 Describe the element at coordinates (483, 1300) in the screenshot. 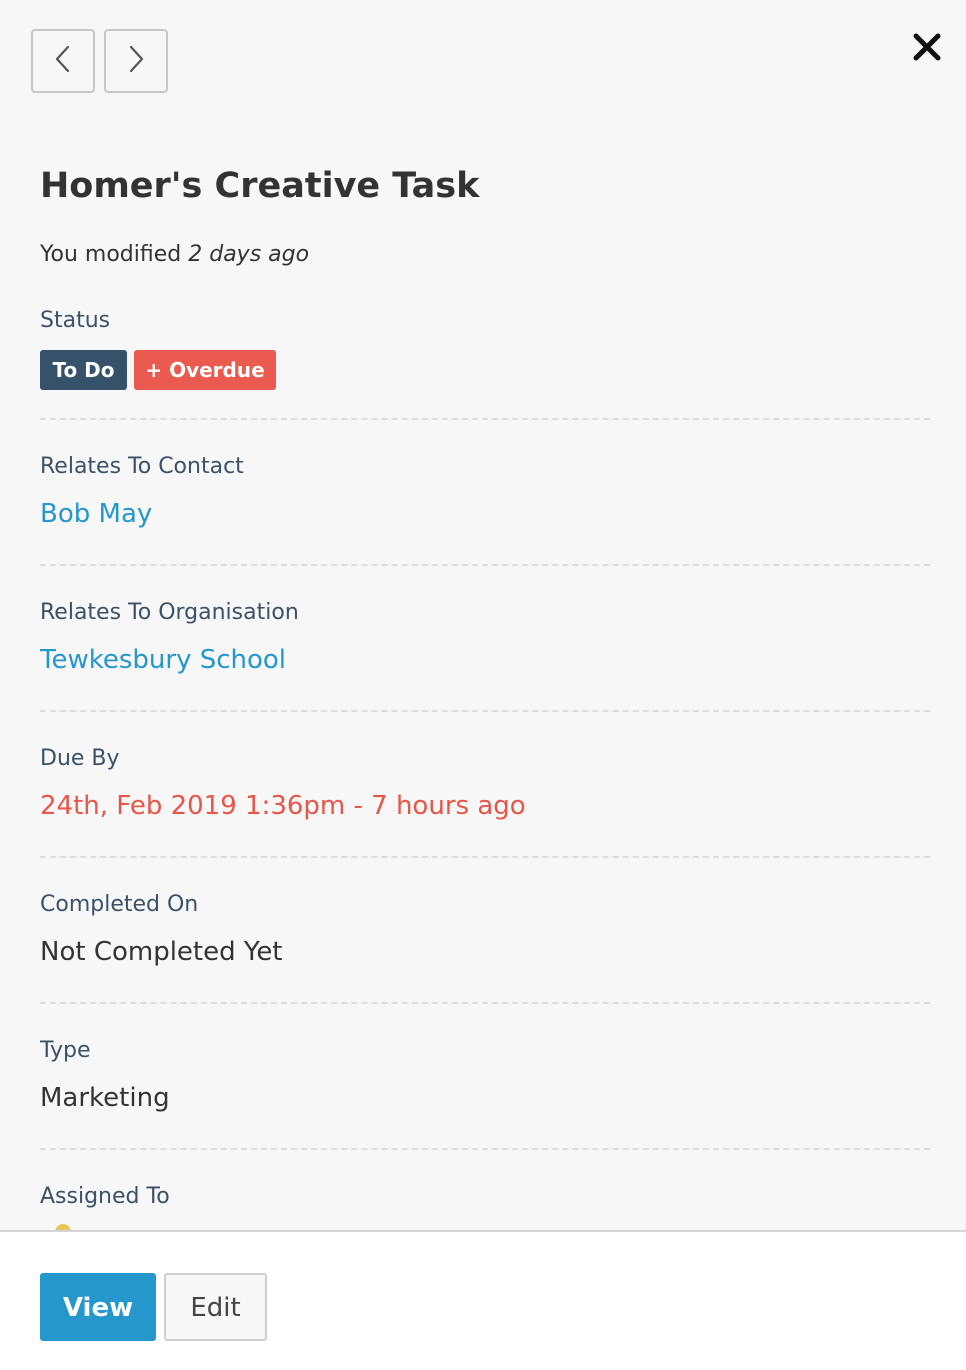

I see `footer-actions: View Edit` at that location.